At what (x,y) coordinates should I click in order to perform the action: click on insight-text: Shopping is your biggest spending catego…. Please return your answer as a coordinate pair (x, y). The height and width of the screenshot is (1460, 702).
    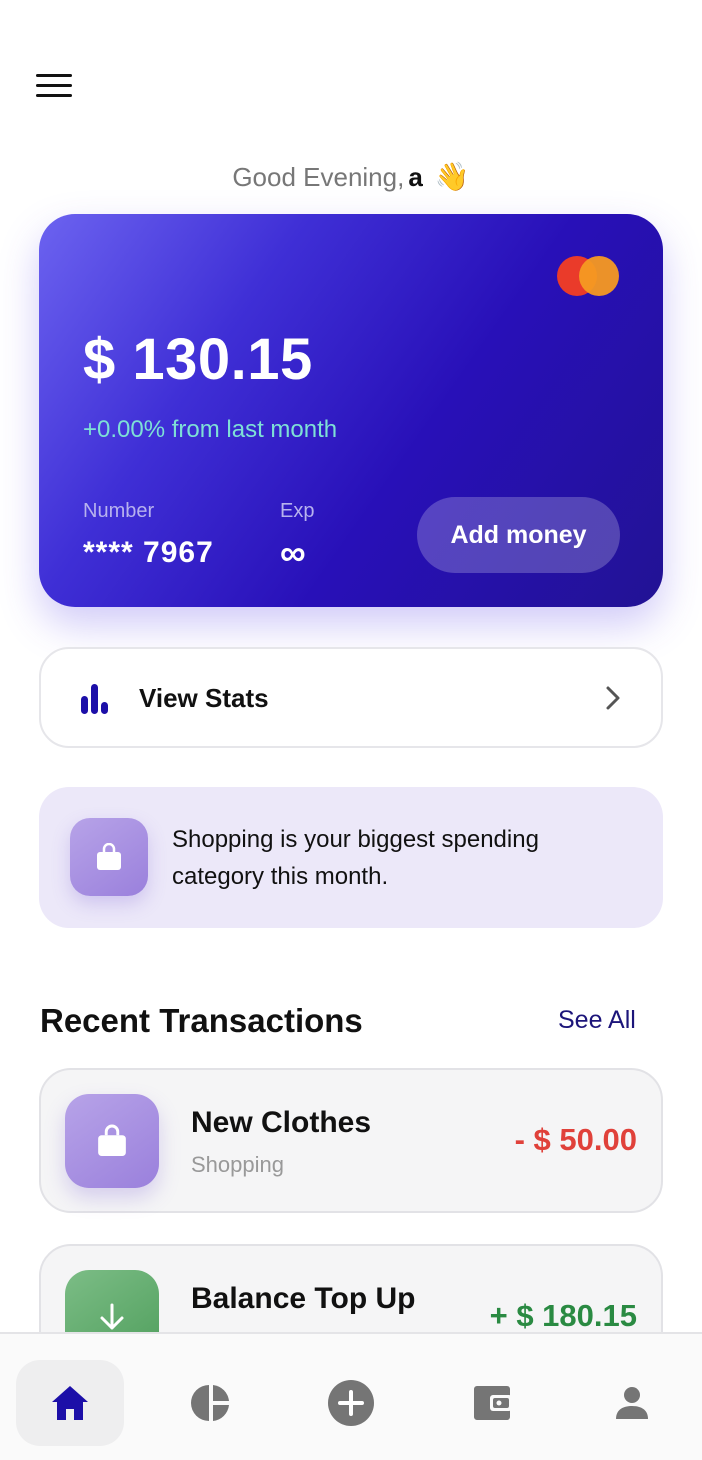
    Looking at the image, I should click on (355, 858).